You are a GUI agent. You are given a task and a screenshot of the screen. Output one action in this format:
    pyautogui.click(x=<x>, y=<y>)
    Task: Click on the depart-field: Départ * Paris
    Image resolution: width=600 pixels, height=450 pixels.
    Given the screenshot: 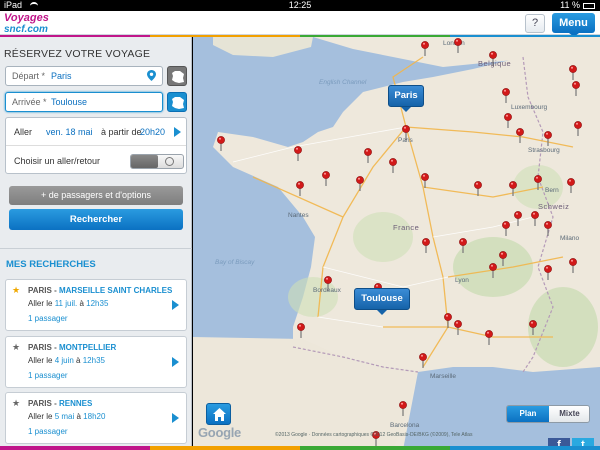 What is the action you would take?
    pyautogui.click(x=84, y=76)
    